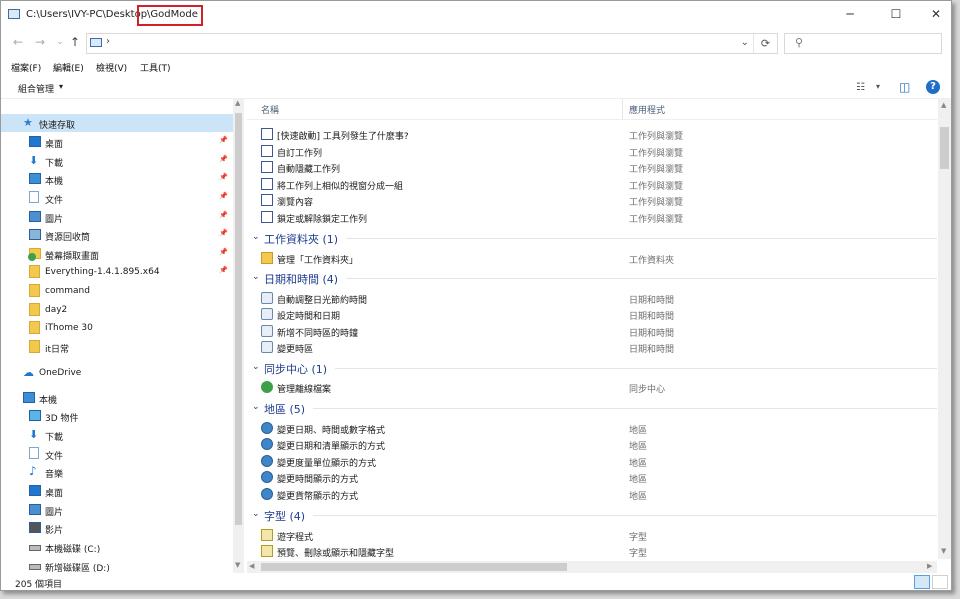  I want to click on list-item: 預覽、刪除或顯示和隱藏字型 字型, so click(592, 551).